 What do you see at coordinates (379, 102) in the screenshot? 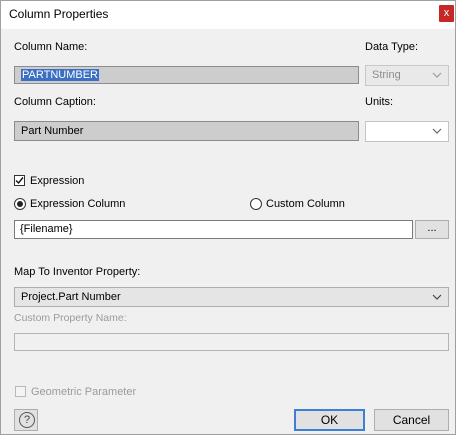
I see `units-label: Units:` at bounding box center [379, 102].